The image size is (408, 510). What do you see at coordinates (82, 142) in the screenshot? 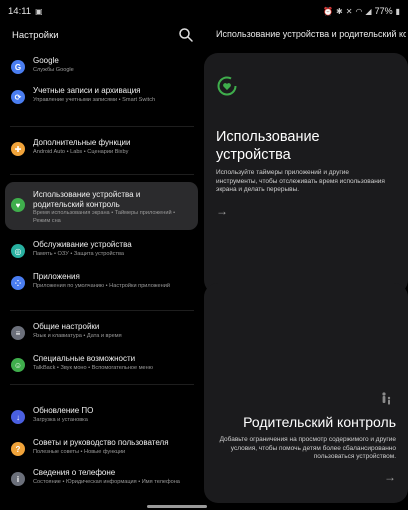
I see `settings-item-title: Дополнительные функции` at bounding box center [82, 142].